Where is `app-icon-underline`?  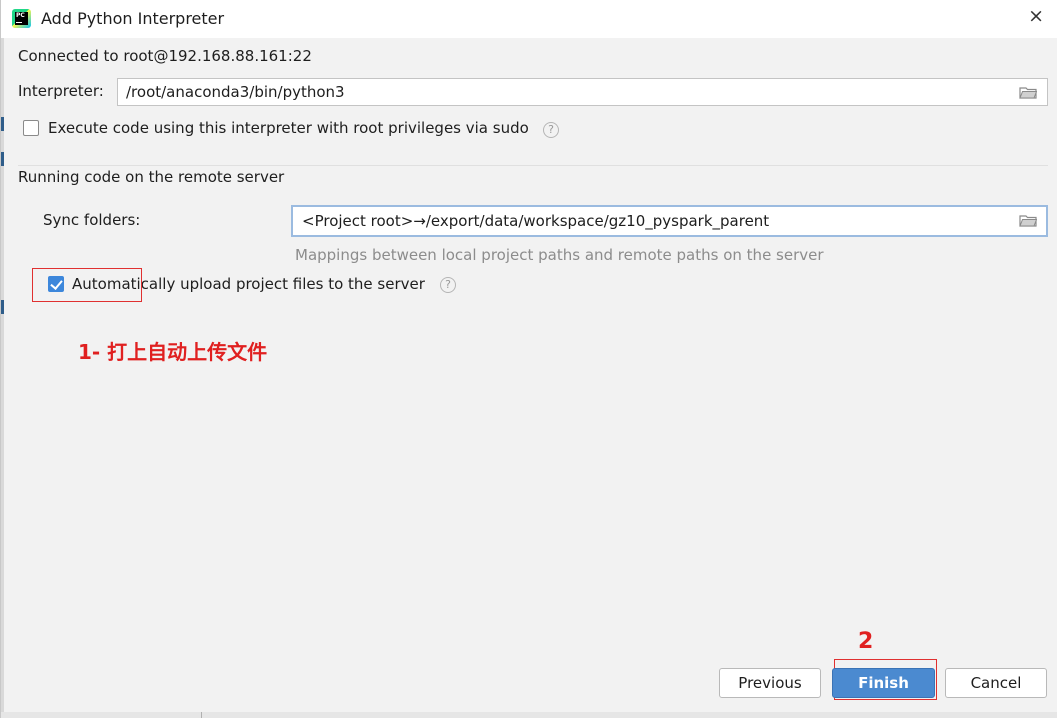
app-icon-underline is located at coordinates (19, 22).